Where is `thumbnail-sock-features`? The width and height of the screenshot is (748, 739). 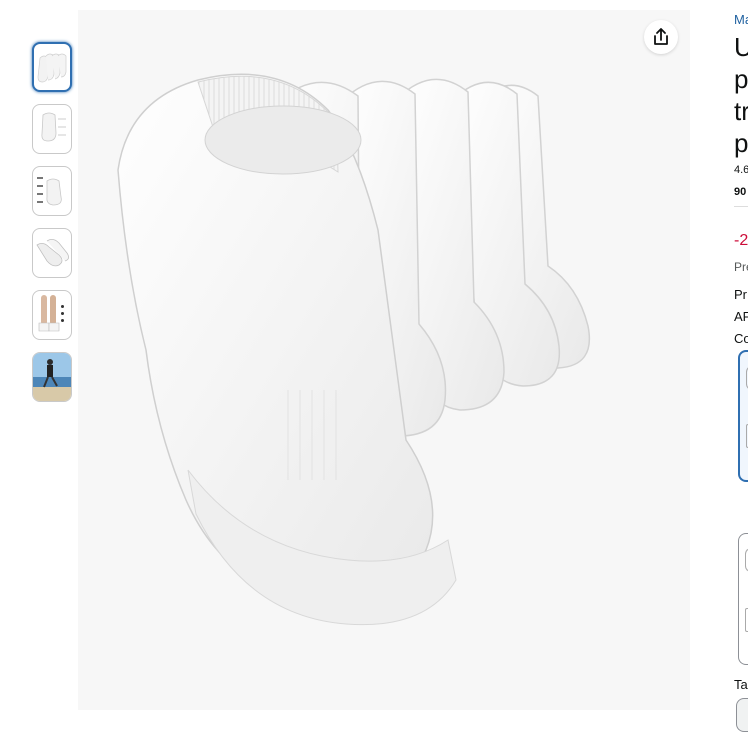 thumbnail-sock-features is located at coordinates (52, 191).